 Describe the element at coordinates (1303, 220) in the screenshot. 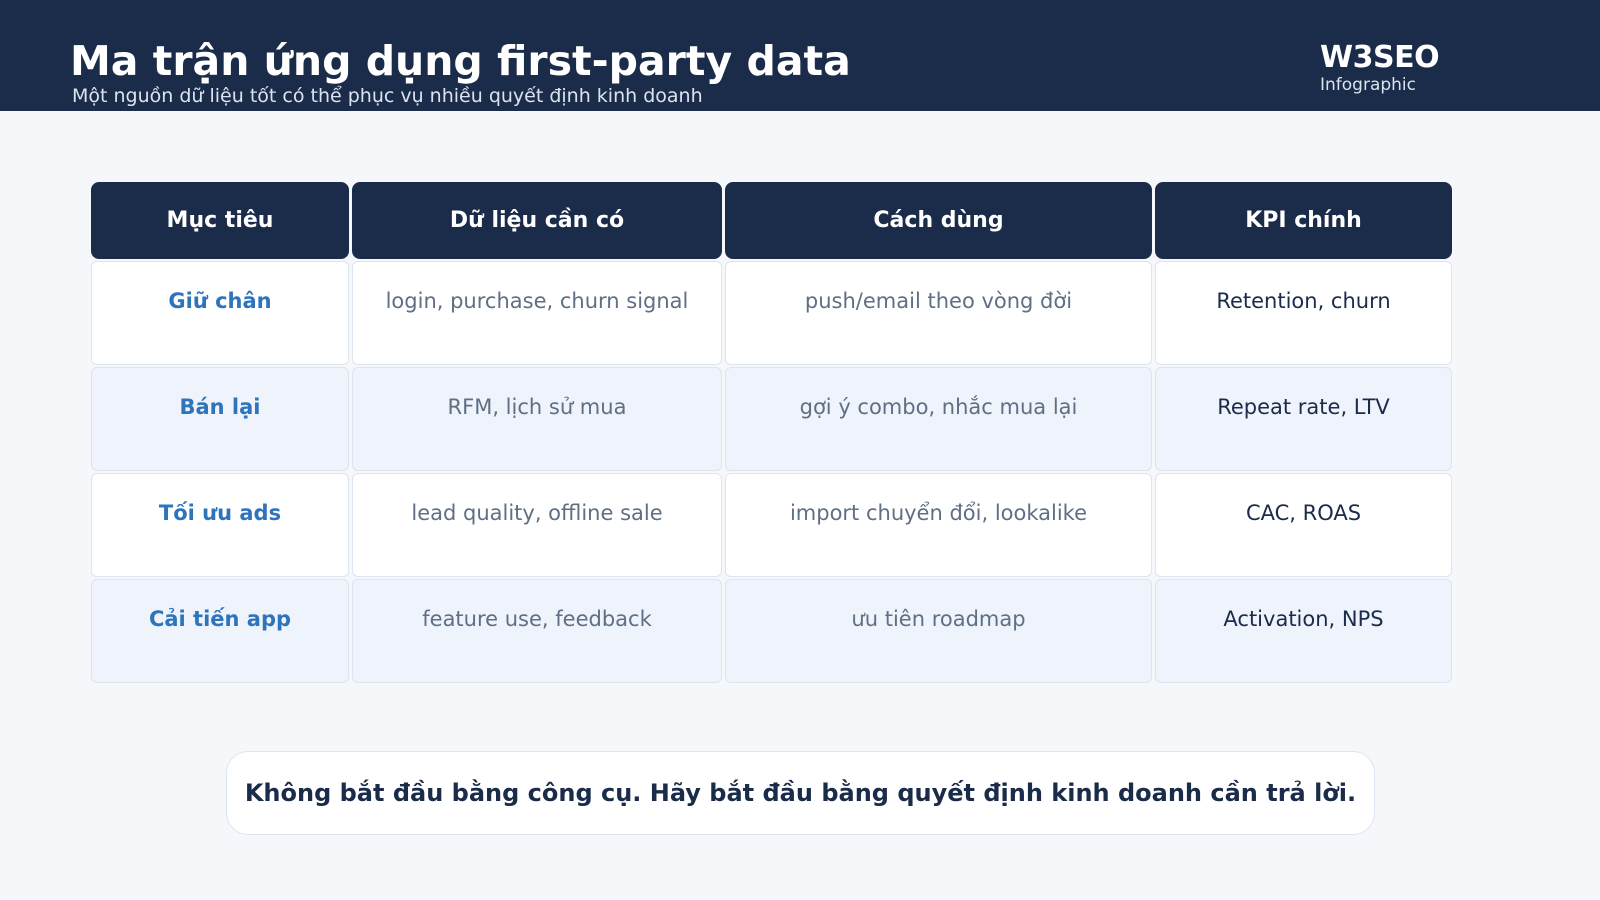

I see `column-header-kpi: KPI chính` at that location.